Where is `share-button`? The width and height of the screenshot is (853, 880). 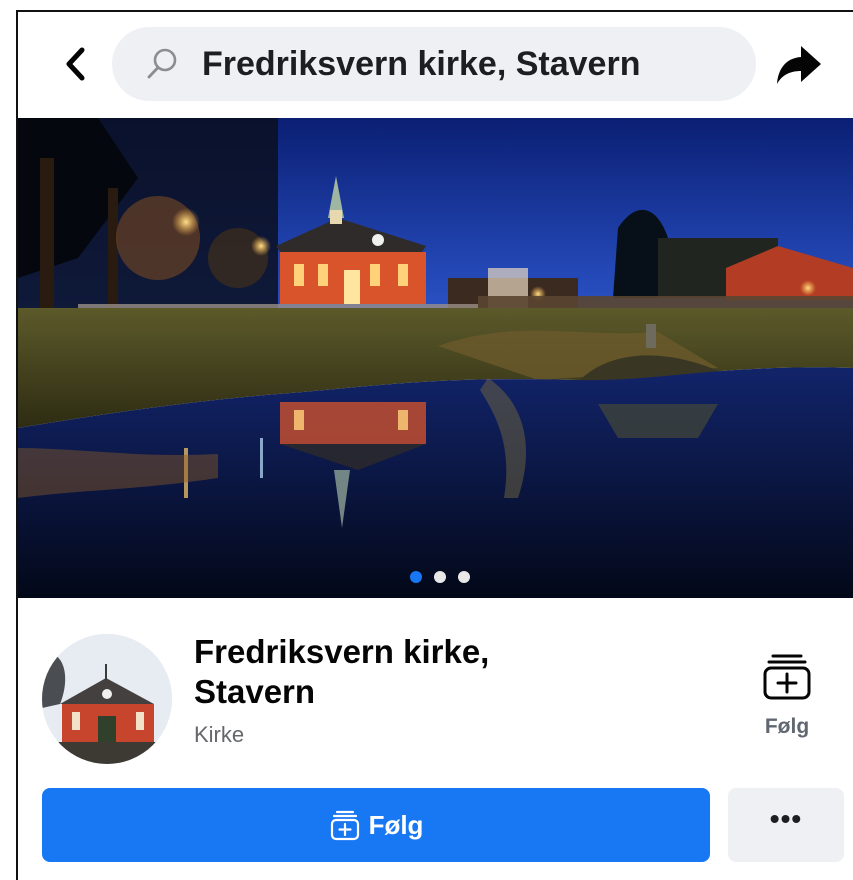
share-button is located at coordinates (799, 65).